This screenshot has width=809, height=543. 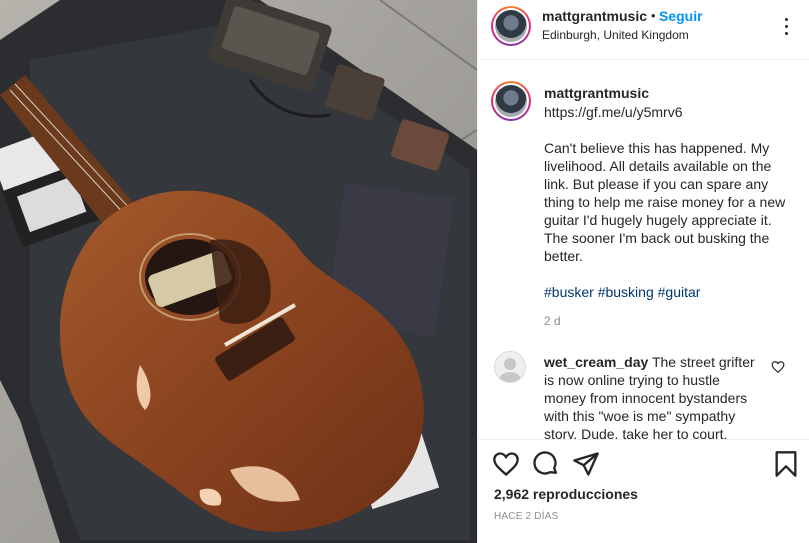 I want to click on comment-bubble-icon, so click(x=546, y=464).